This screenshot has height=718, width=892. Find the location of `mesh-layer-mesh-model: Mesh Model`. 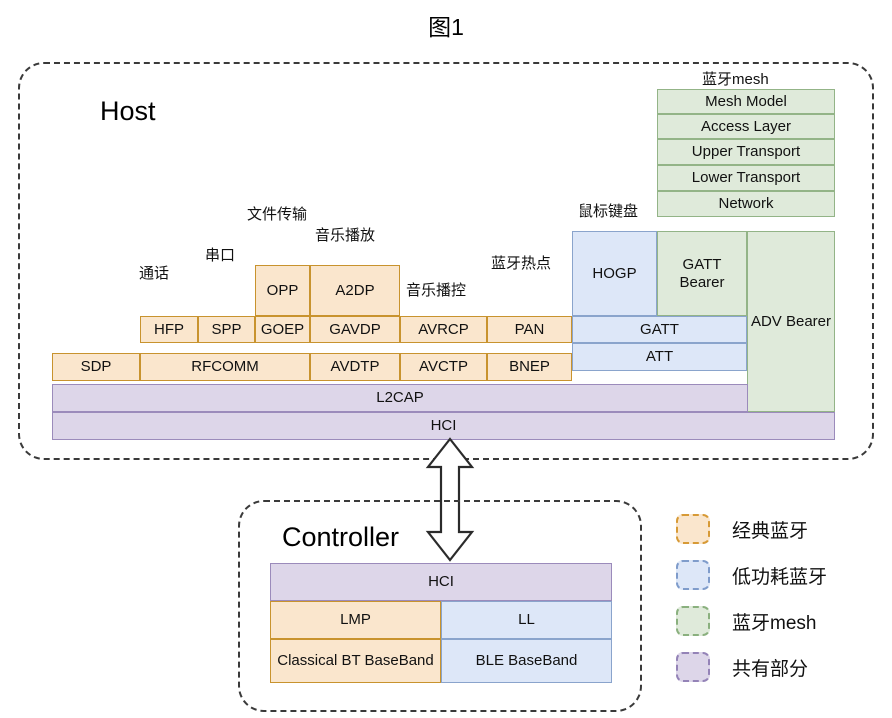

mesh-layer-mesh-model: Mesh Model is located at coordinates (746, 101).